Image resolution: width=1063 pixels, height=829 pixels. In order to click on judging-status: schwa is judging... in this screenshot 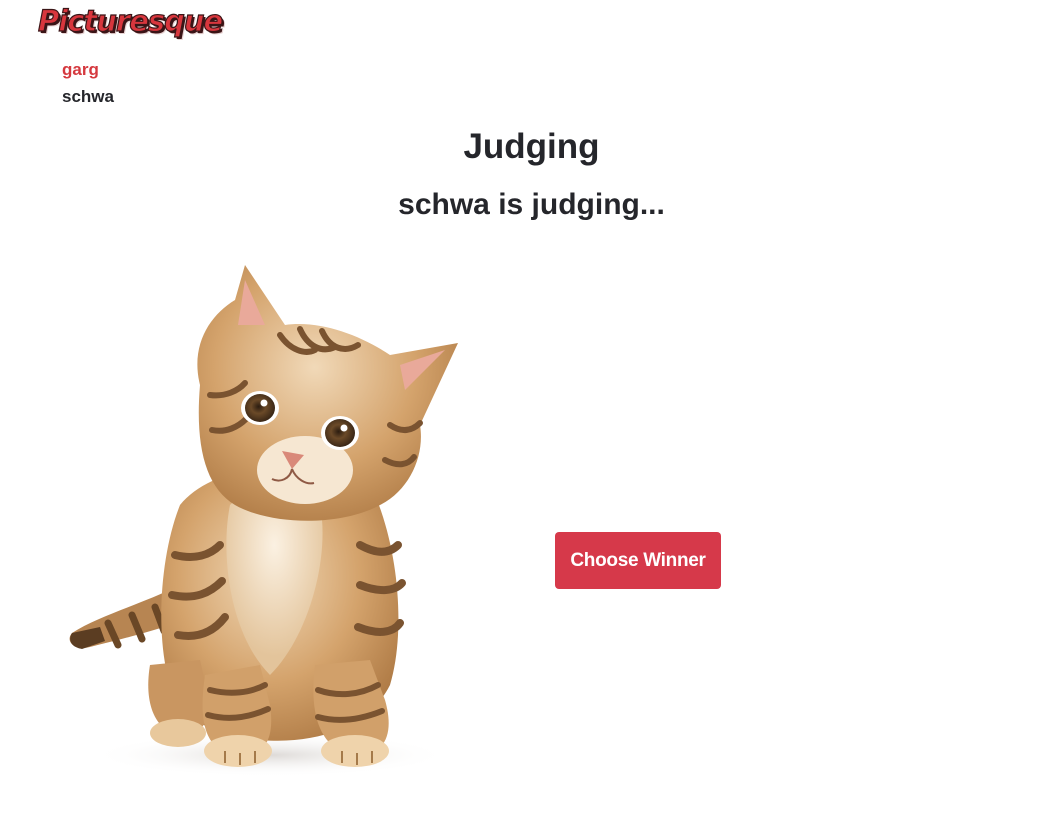, I will do `click(531, 204)`.